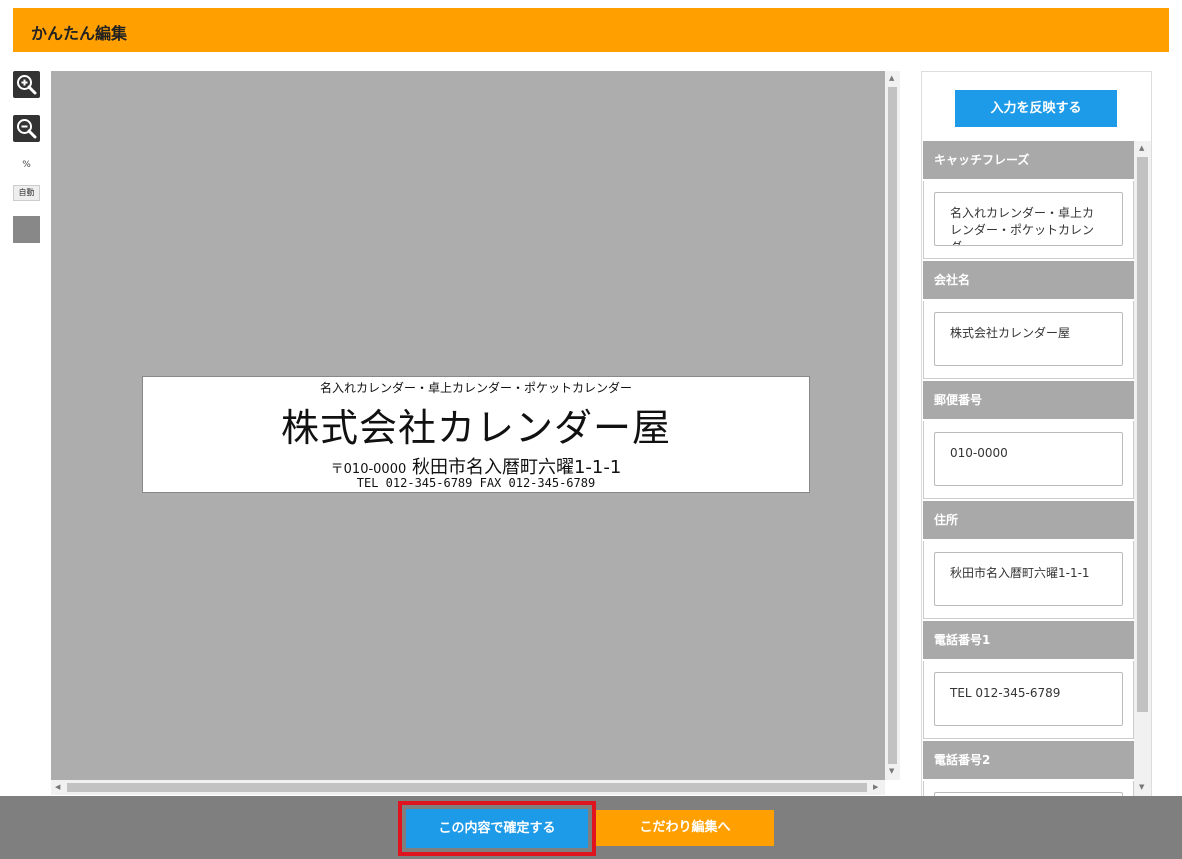 This screenshot has width=1182, height=859. I want to click on preview-zip: 〒010-0000, so click(368, 469).